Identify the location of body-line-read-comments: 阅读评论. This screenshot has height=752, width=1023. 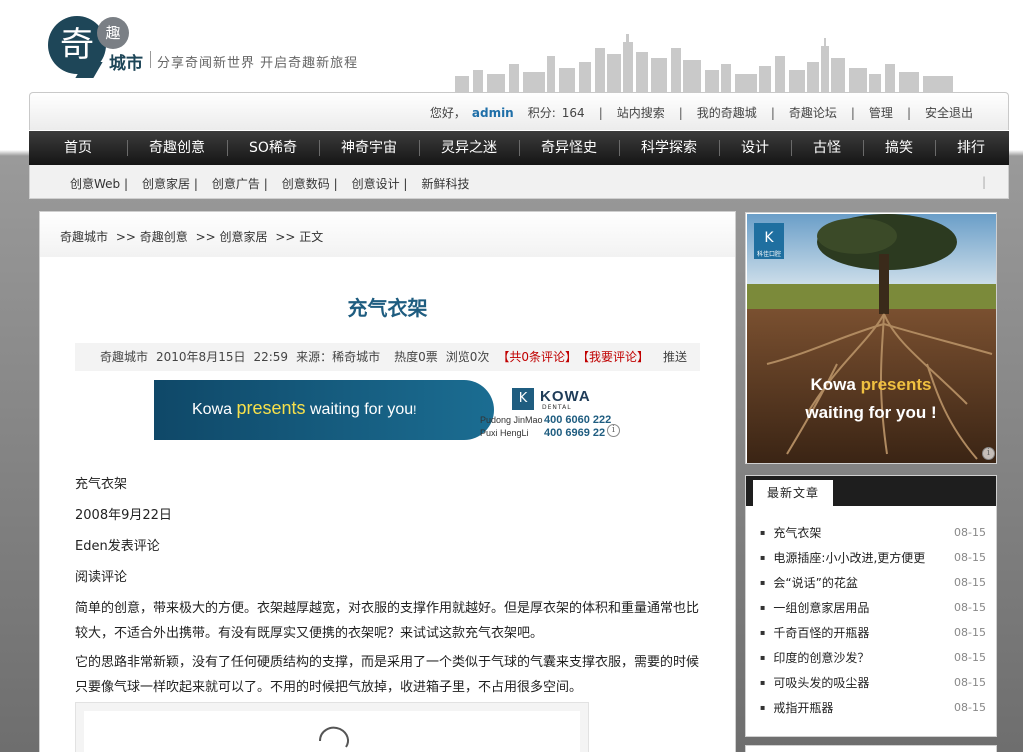
(390, 577).